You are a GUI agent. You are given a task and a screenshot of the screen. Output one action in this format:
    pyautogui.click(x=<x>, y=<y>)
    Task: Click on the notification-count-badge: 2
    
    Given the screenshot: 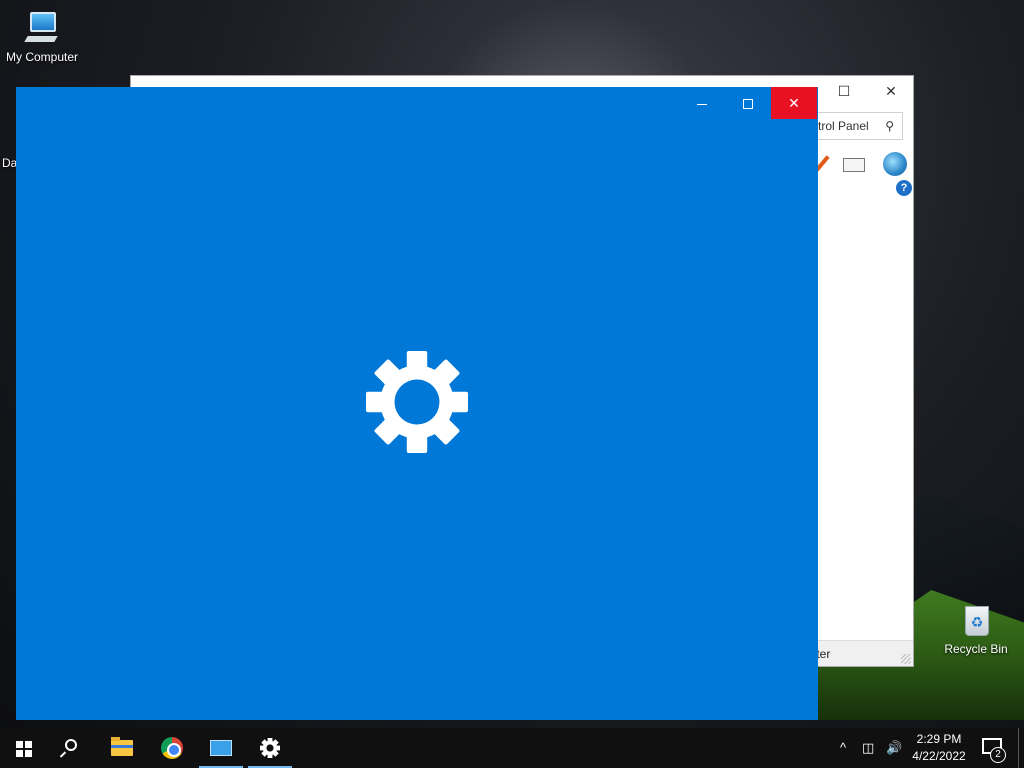 What is the action you would take?
    pyautogui.click(x=998, y=755)
    